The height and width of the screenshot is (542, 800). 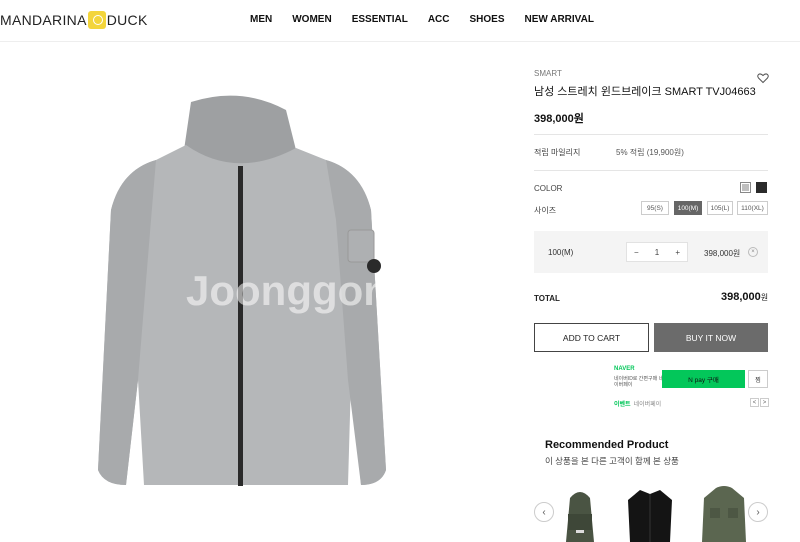 What do you see at coordinates (722, 253) in the screenshot?
I see `option-price: 398,000원` at bounding box center [722, 253].